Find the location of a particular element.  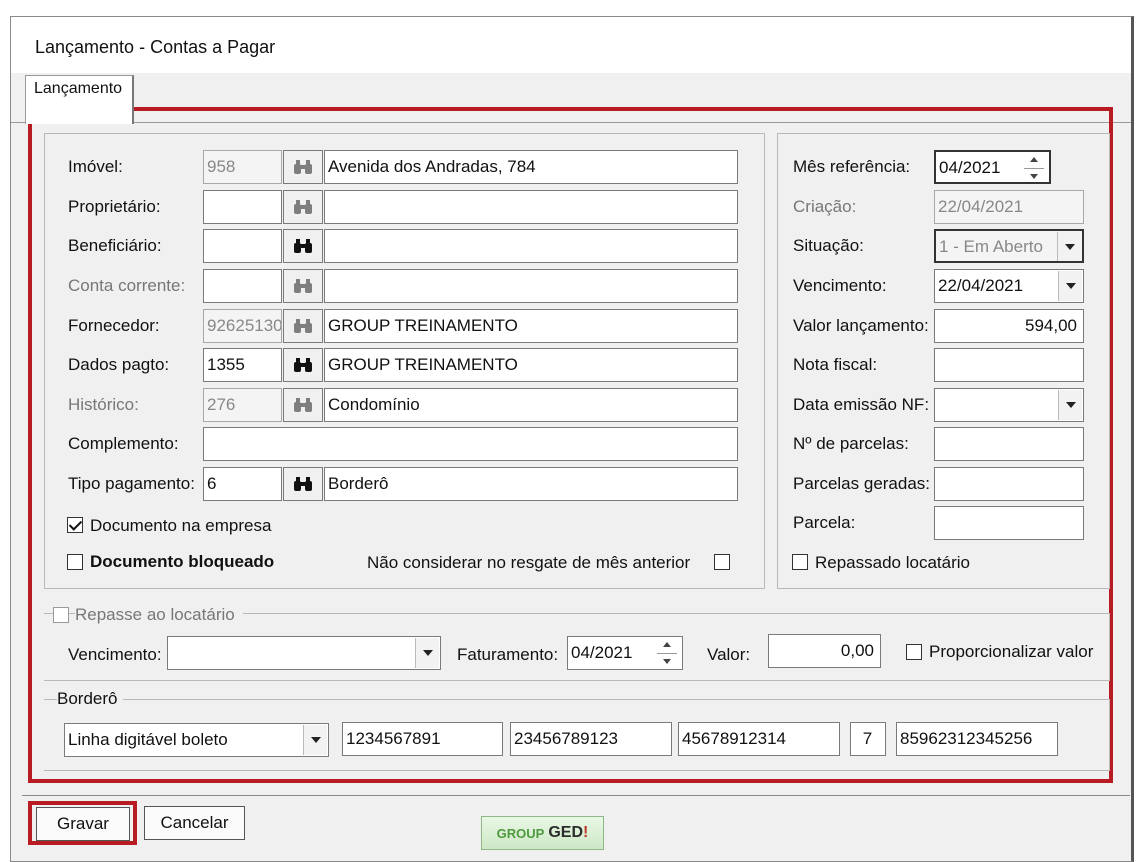

tipo-pagamento-find-button is located at coordinates (303, 484).